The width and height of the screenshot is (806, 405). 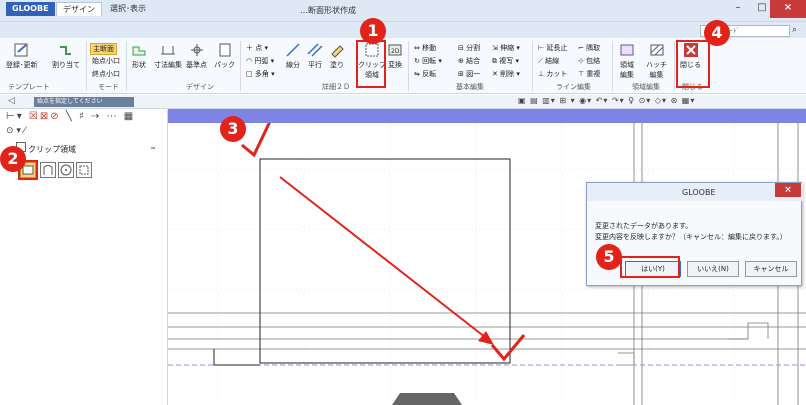 I want to click on circle-clip-button, so click(x=66, y=170).